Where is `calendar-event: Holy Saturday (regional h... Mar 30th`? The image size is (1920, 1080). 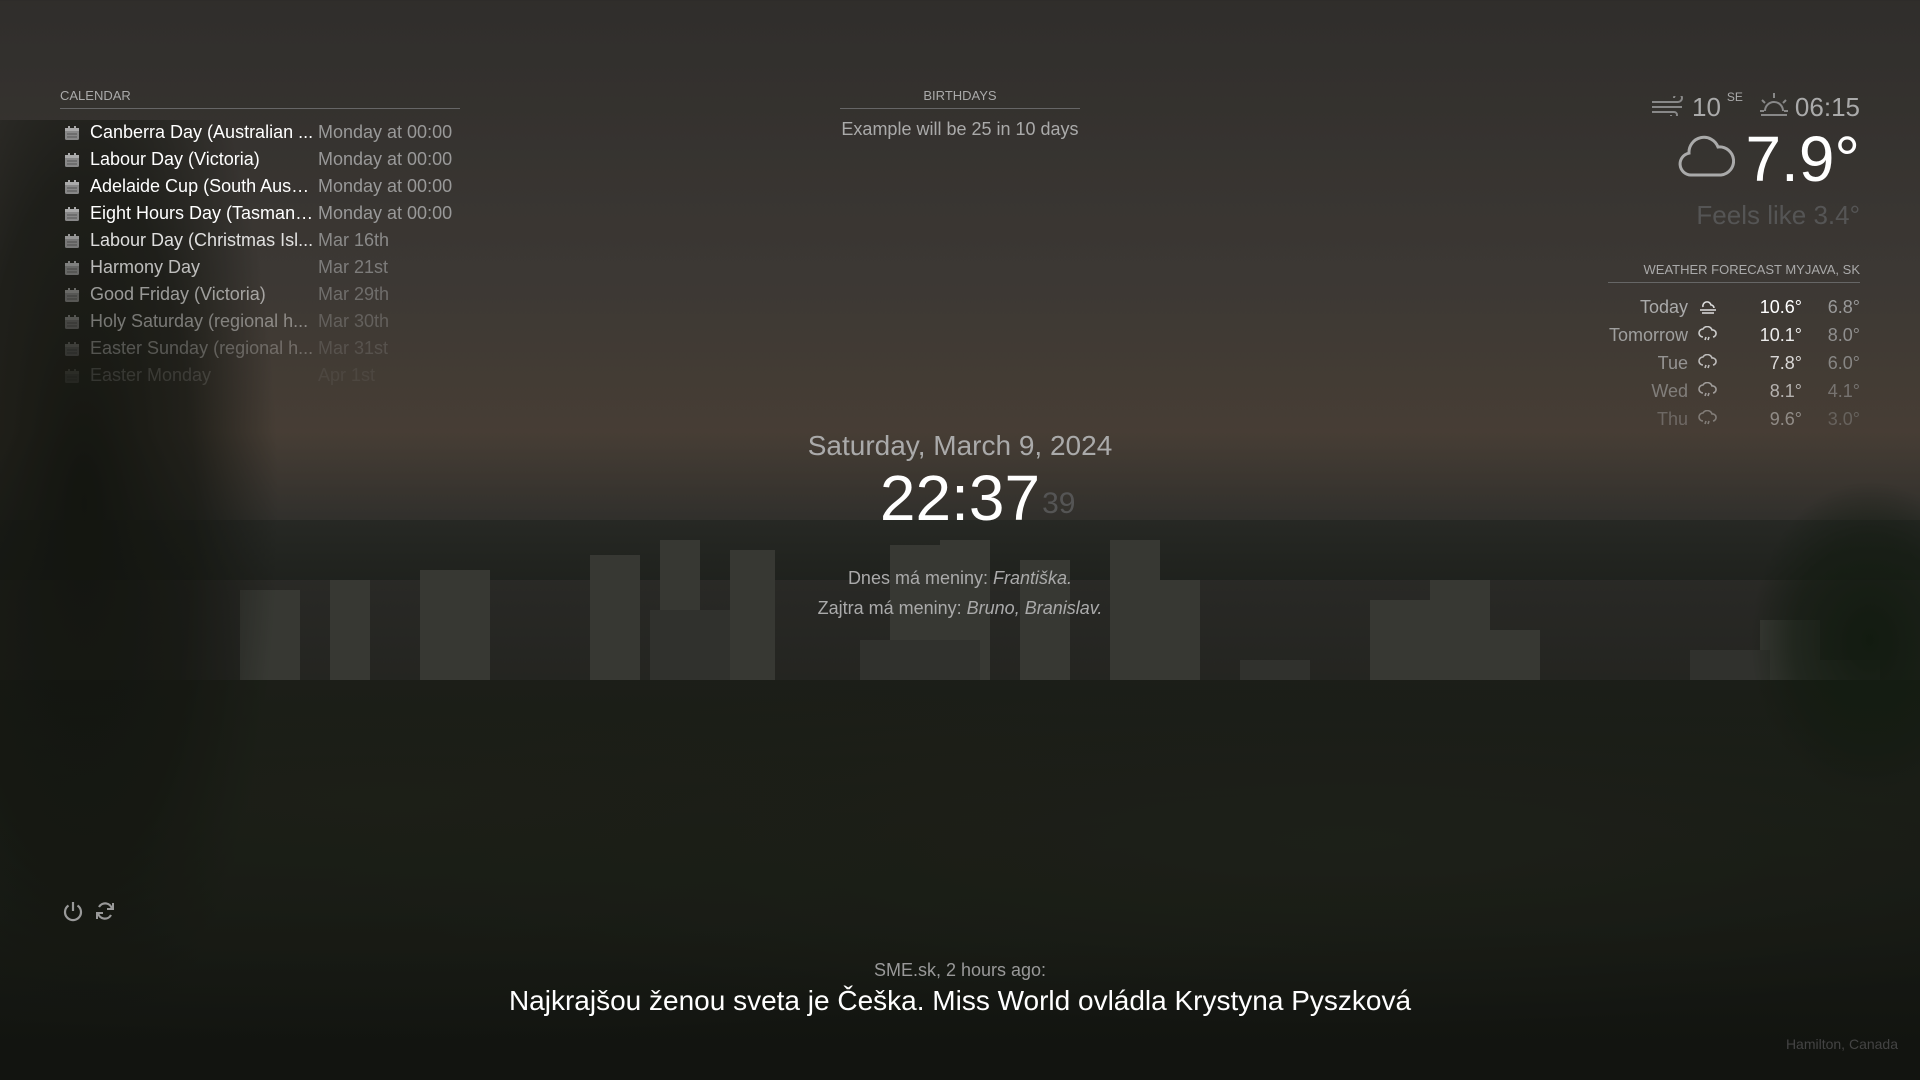
calendar-event: Holy Saturday (regional h... Mar 30th is located at coordinates (260, 321).